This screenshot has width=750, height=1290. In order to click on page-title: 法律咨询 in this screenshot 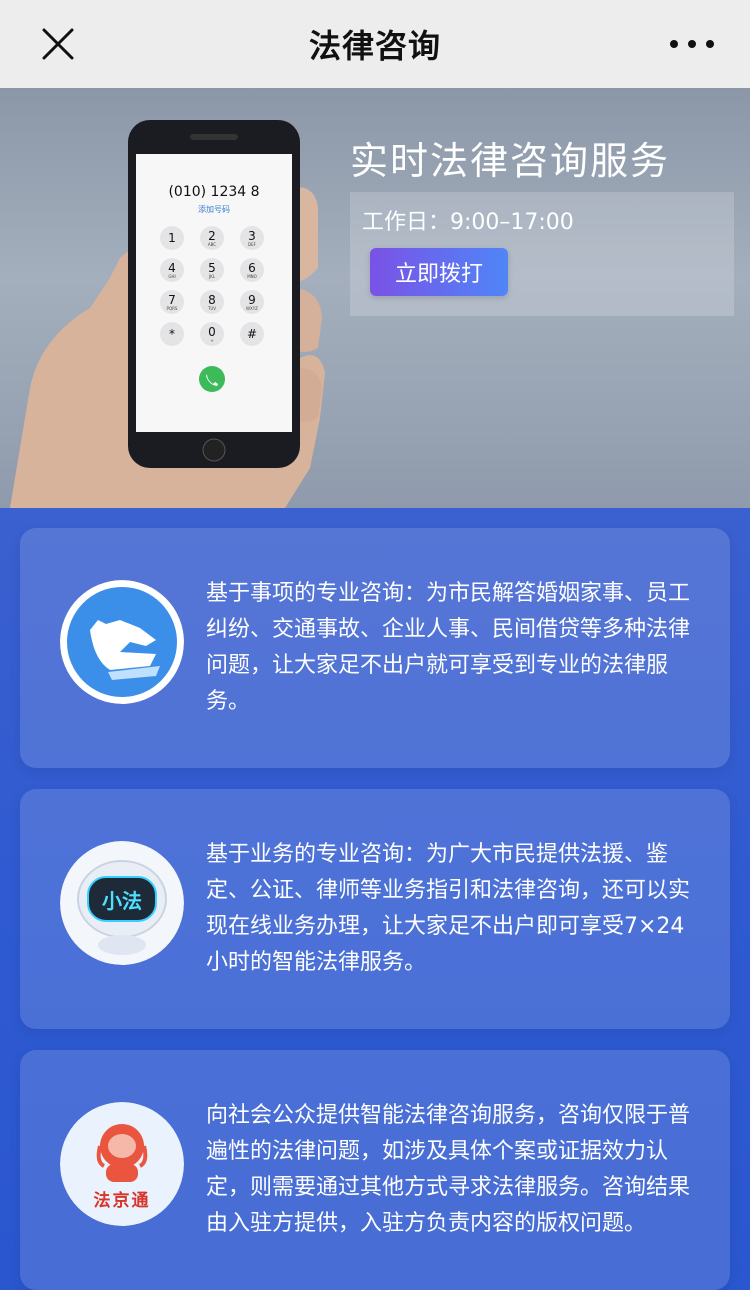, I will do `click(374, 46)`.